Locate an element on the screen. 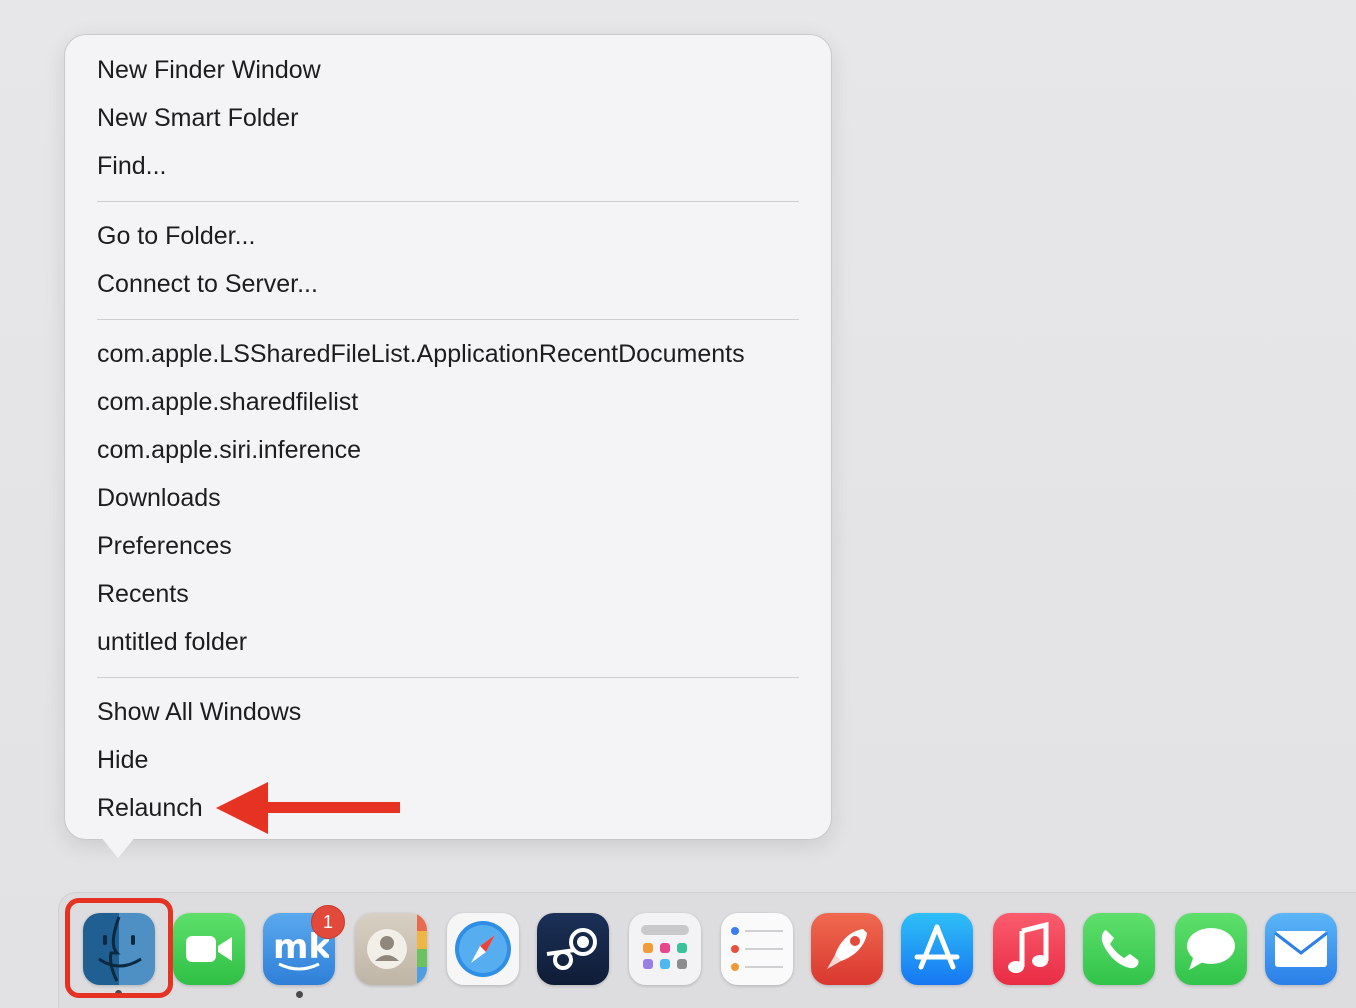 Image resolution: width=1356 pixels, height=1008 pixels. rocket-app-icon is located at coordinates (847, 949).